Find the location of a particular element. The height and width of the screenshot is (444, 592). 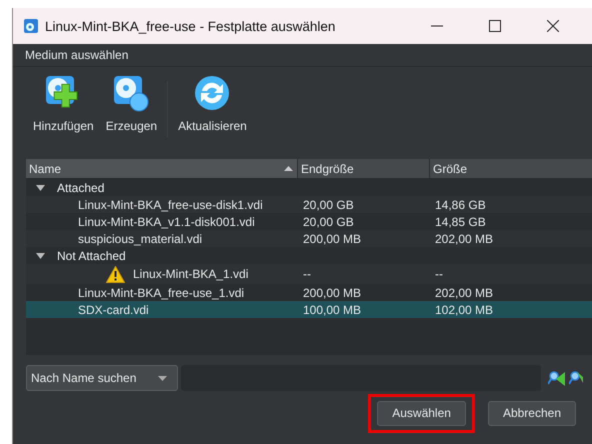

table-cell: 14,85 GB is located at coordinates (460, 221).